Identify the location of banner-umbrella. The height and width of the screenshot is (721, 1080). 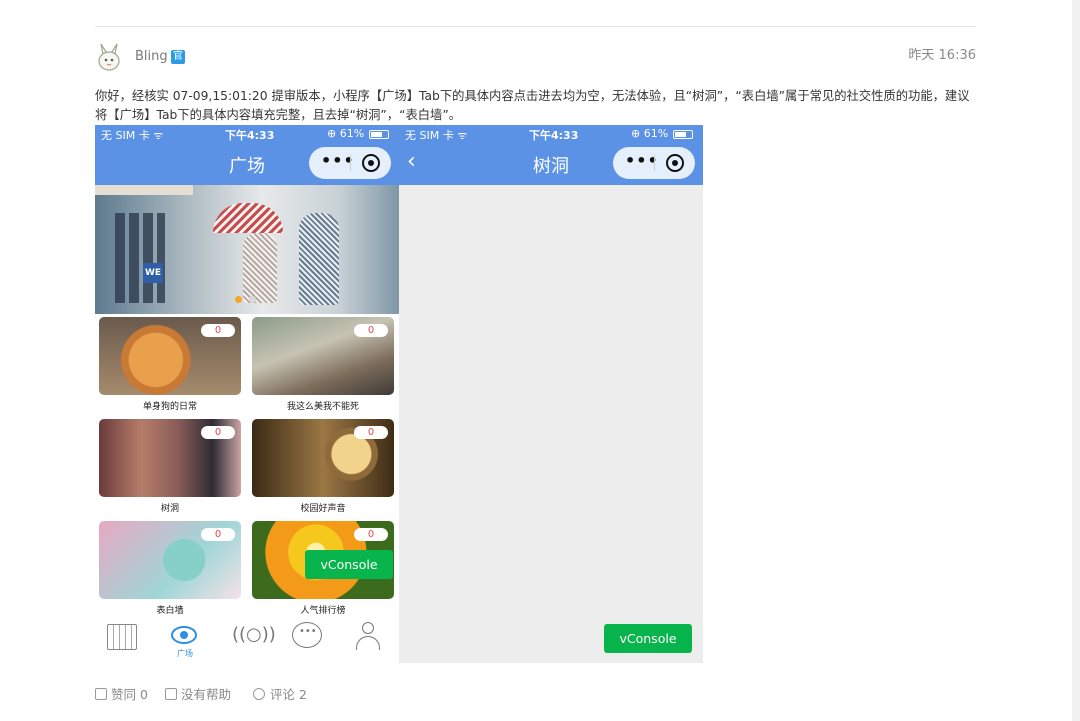
(248, 218).